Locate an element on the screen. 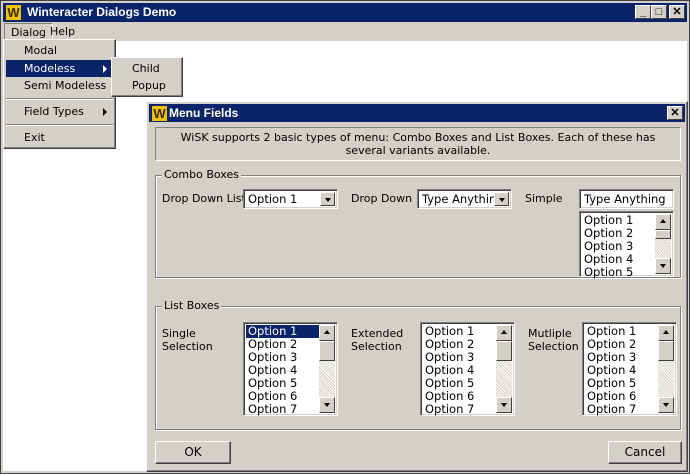  drop-down-list-arrow is located at coordinates (327, 199).